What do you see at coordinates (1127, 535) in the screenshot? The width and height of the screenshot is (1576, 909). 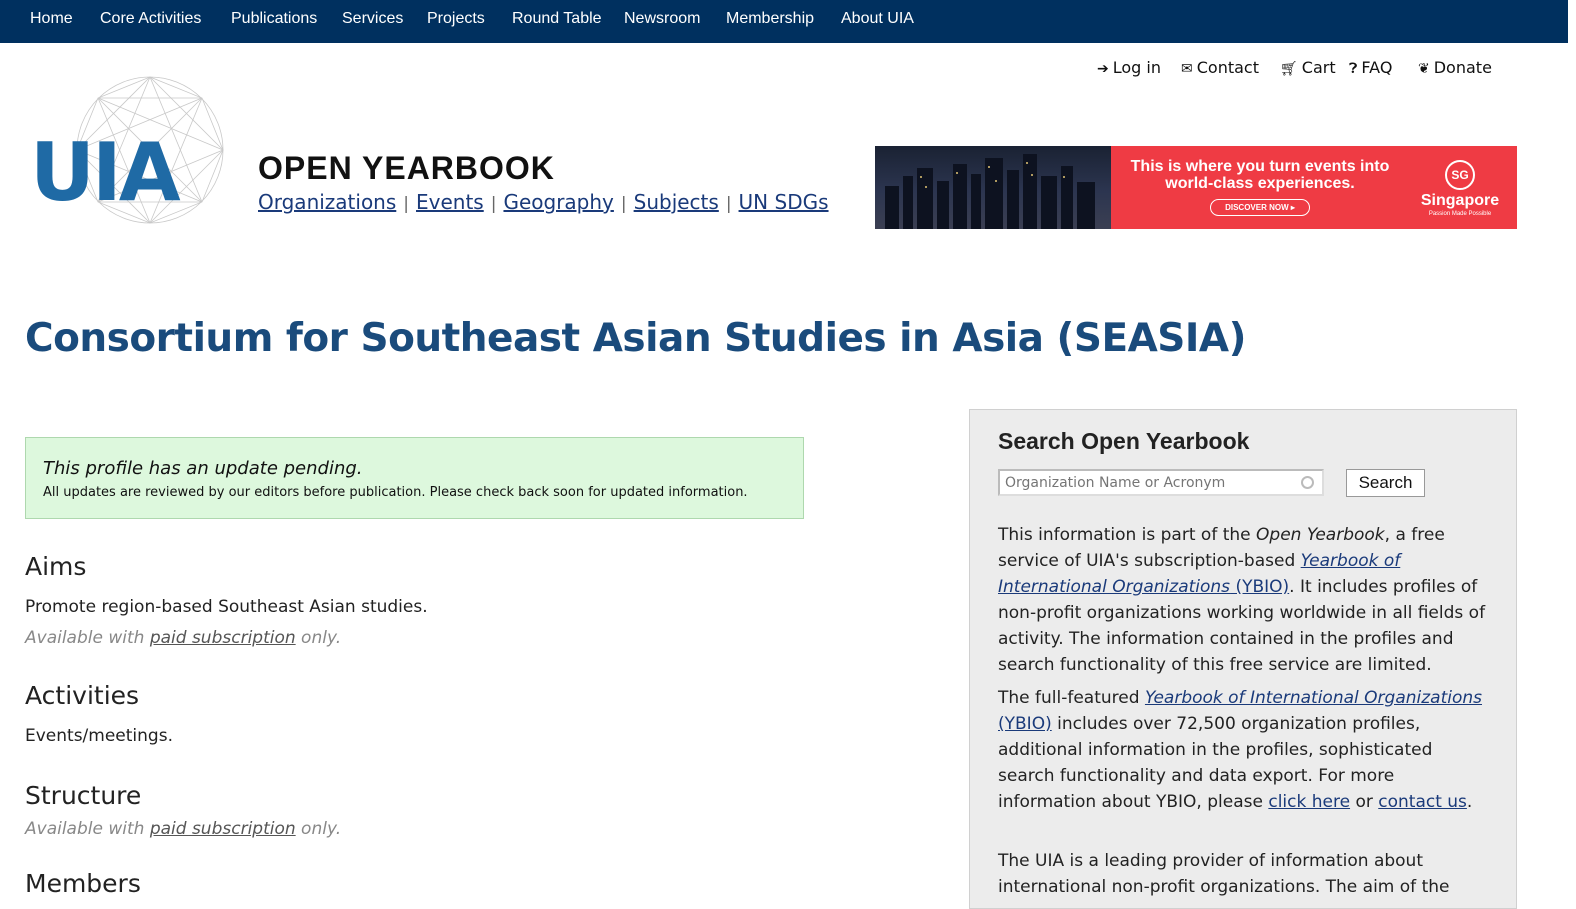 I see `text: This information is part of the` at bounding box center [1127, 535].